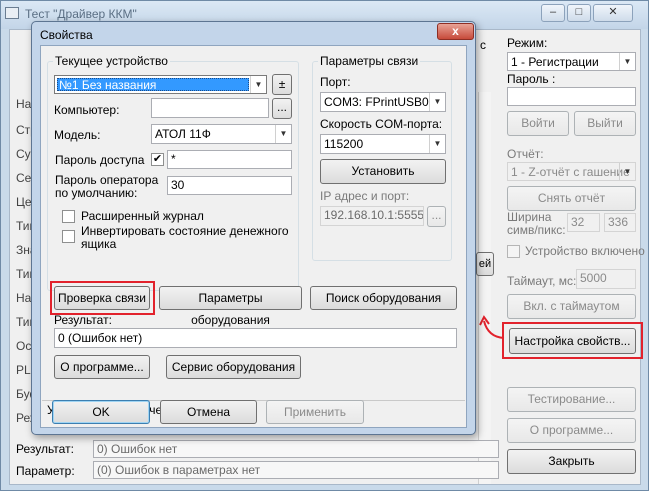  I want to click on port-label: Порт:, so click(335, 82).